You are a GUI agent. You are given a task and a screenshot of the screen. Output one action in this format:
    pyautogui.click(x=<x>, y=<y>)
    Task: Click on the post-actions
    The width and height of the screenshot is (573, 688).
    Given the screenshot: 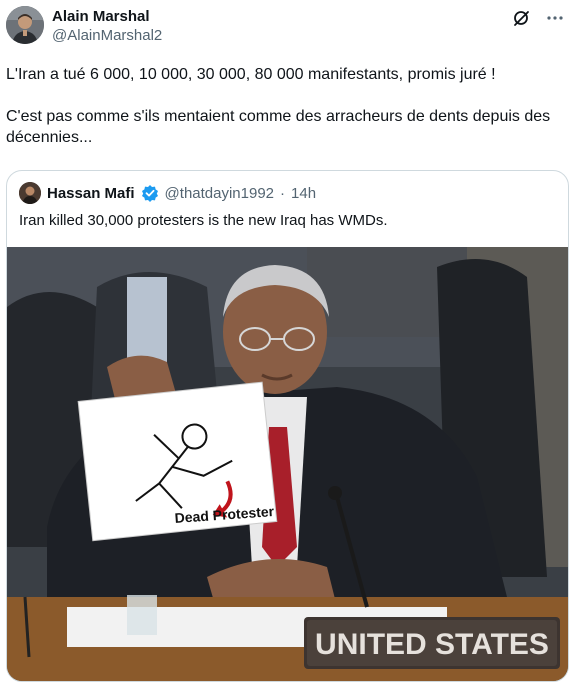 What is the action you would take?
    pyautogui.click(x=538, y=18)
    